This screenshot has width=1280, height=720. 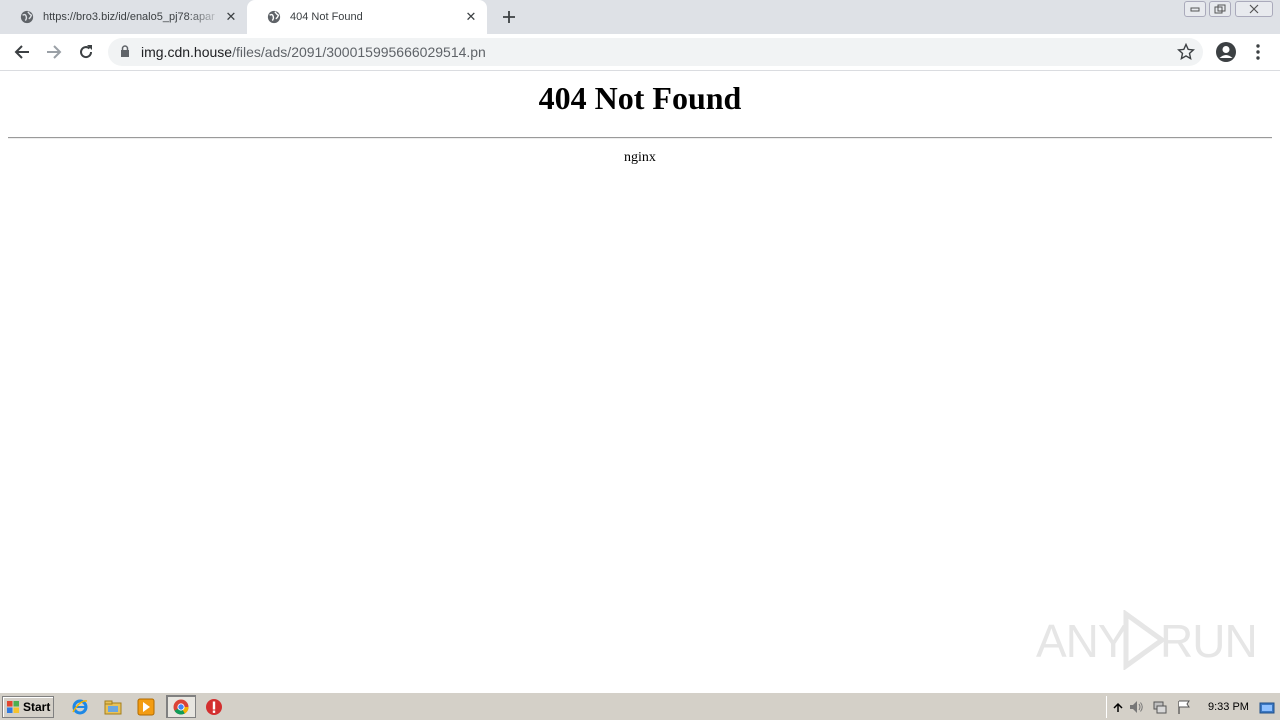 I want to click on clock: 9:33 PM, so click(x=1228, y=707).